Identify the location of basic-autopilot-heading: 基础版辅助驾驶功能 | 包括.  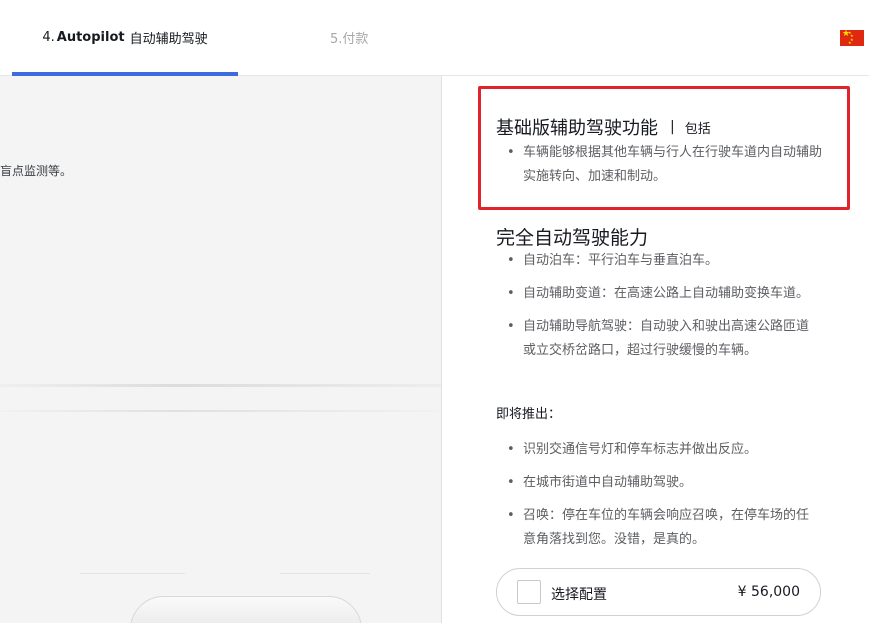
(603, 127).